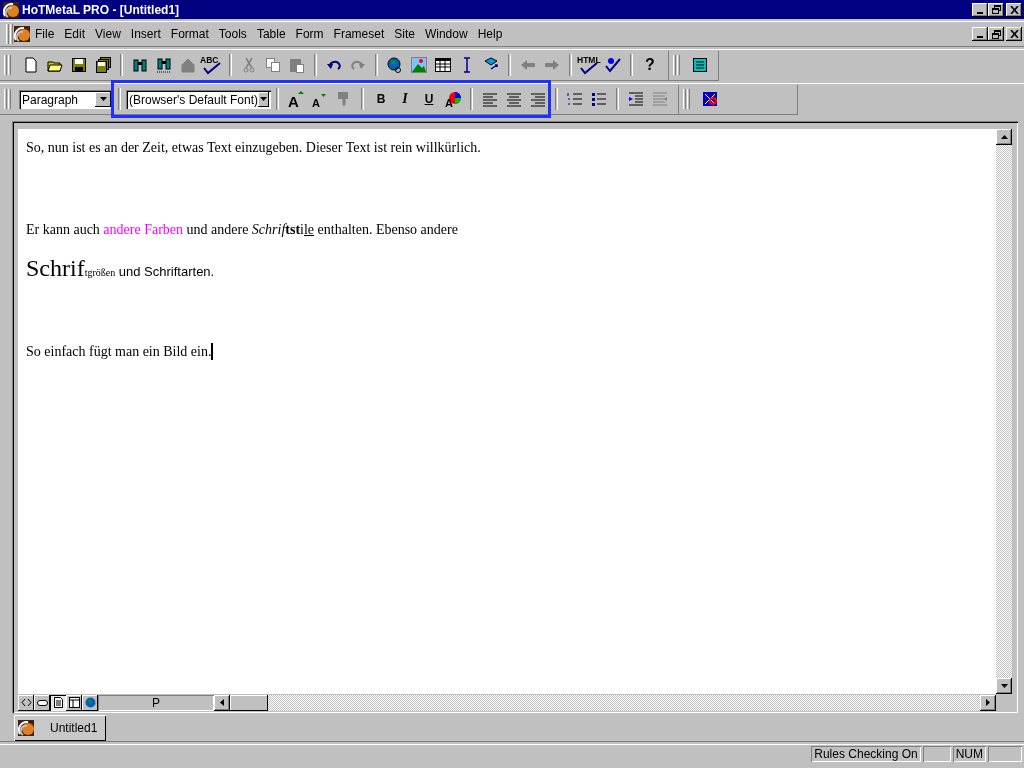  I want to click on status-panel: Rules Checking On, so click(866, 754).